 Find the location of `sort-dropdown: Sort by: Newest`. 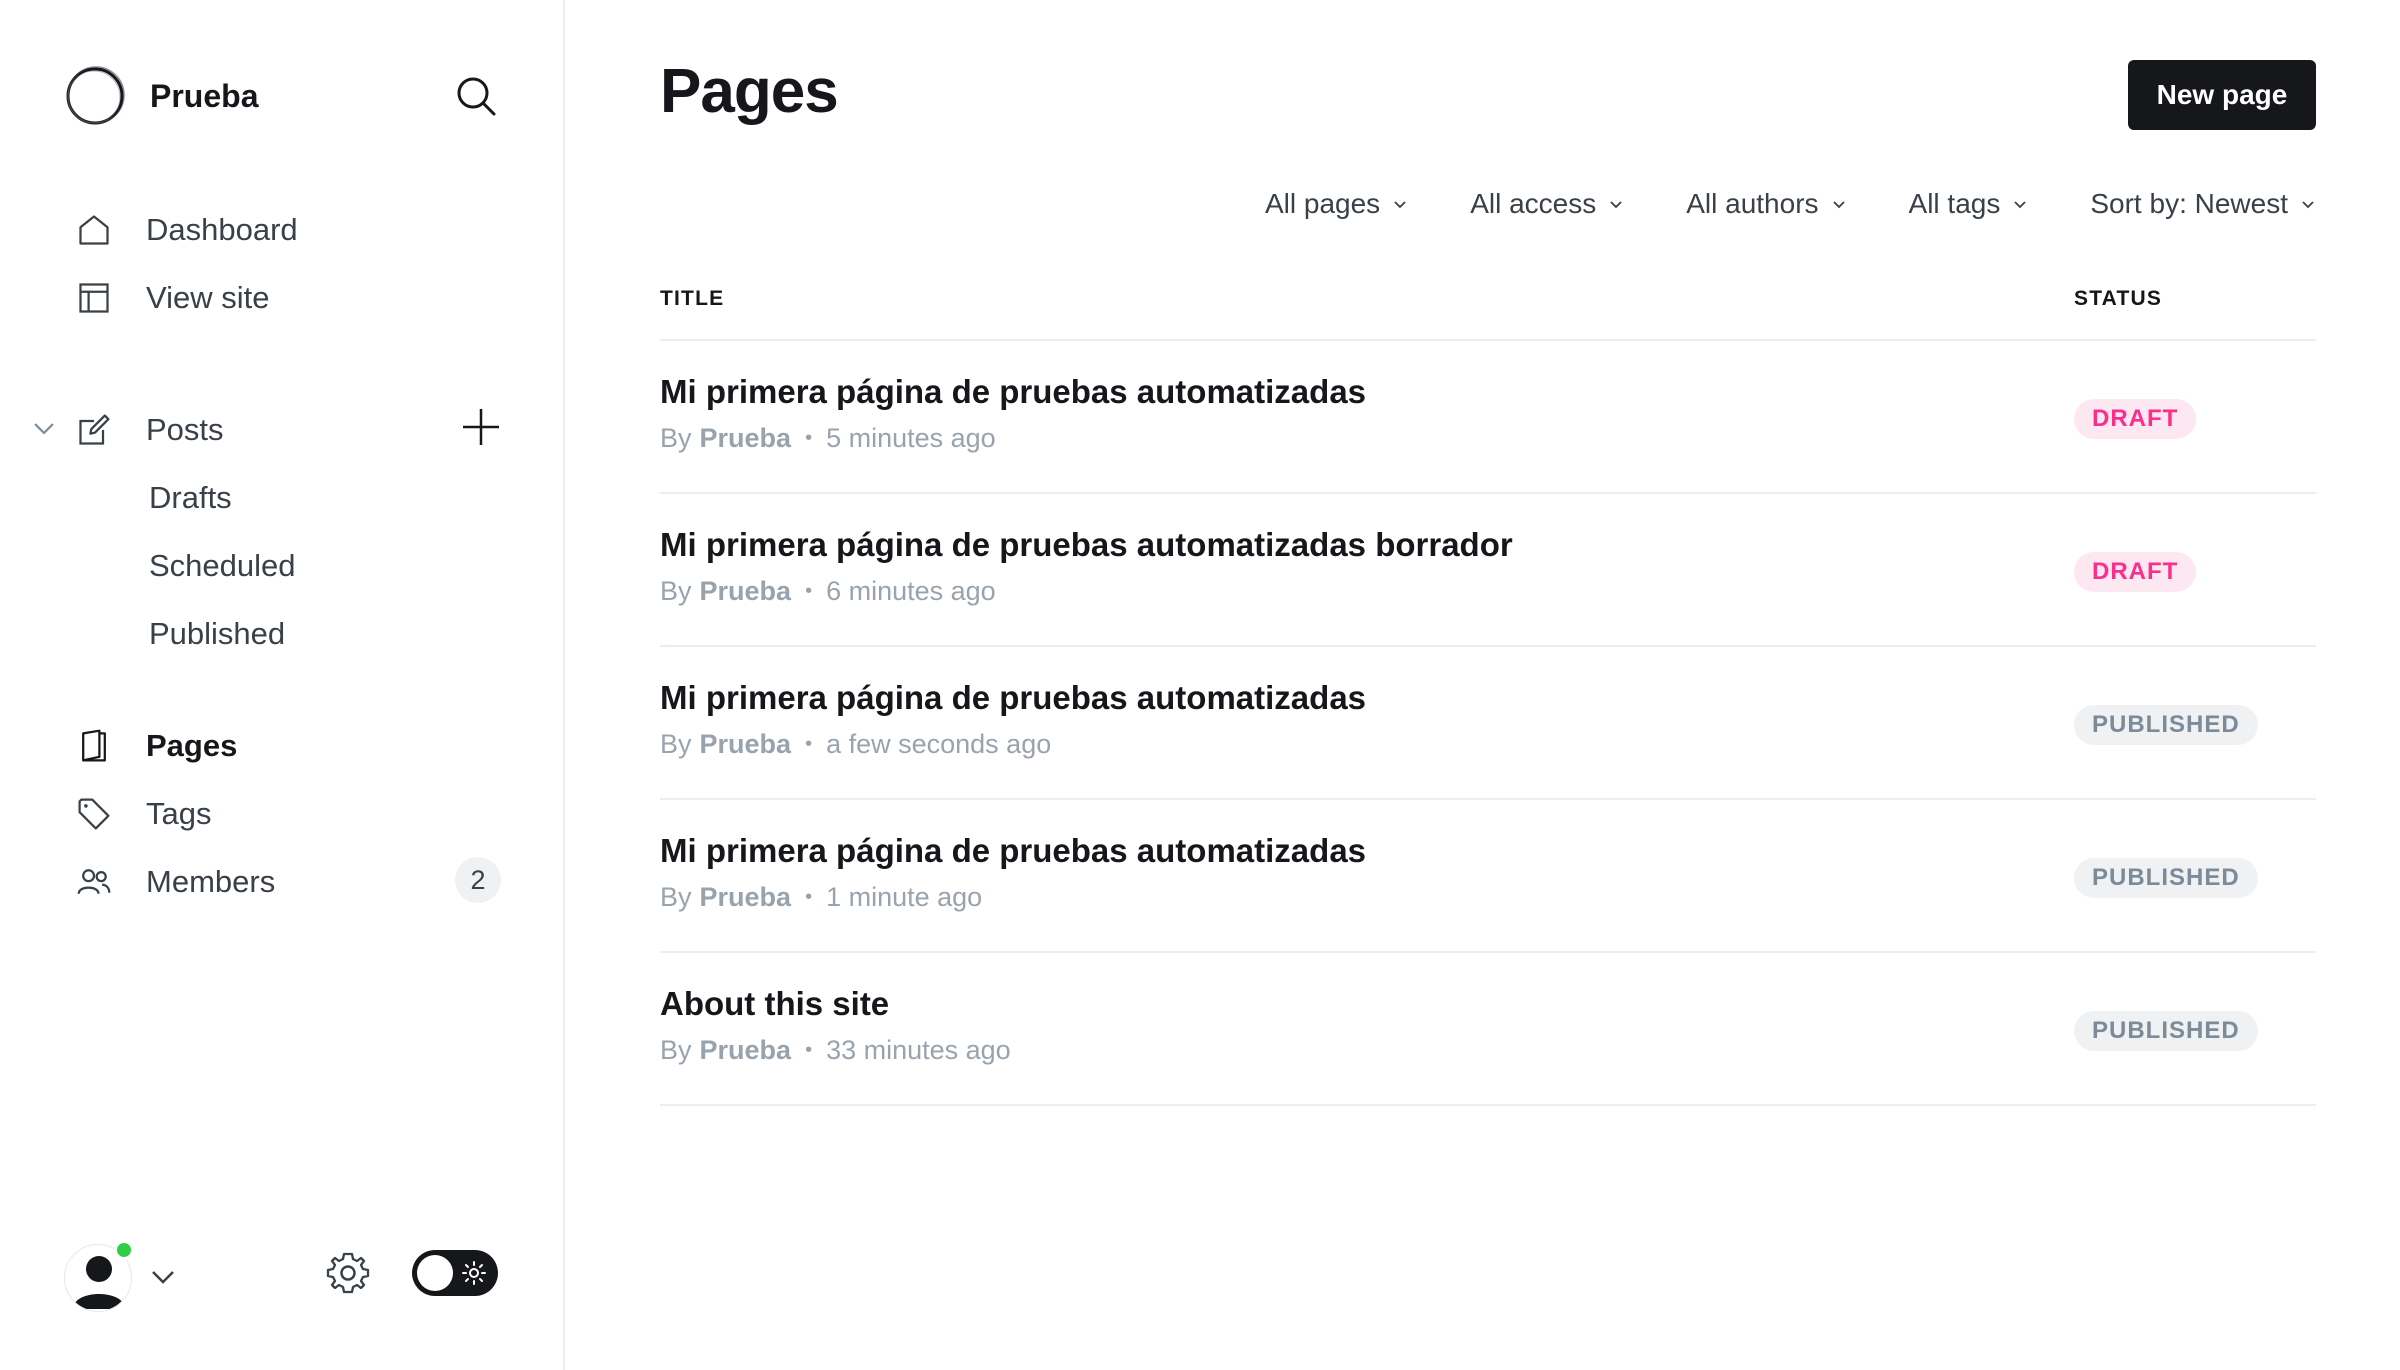

sort-dropdown: Sort by: Newest is located at coordinates (2203, 204).